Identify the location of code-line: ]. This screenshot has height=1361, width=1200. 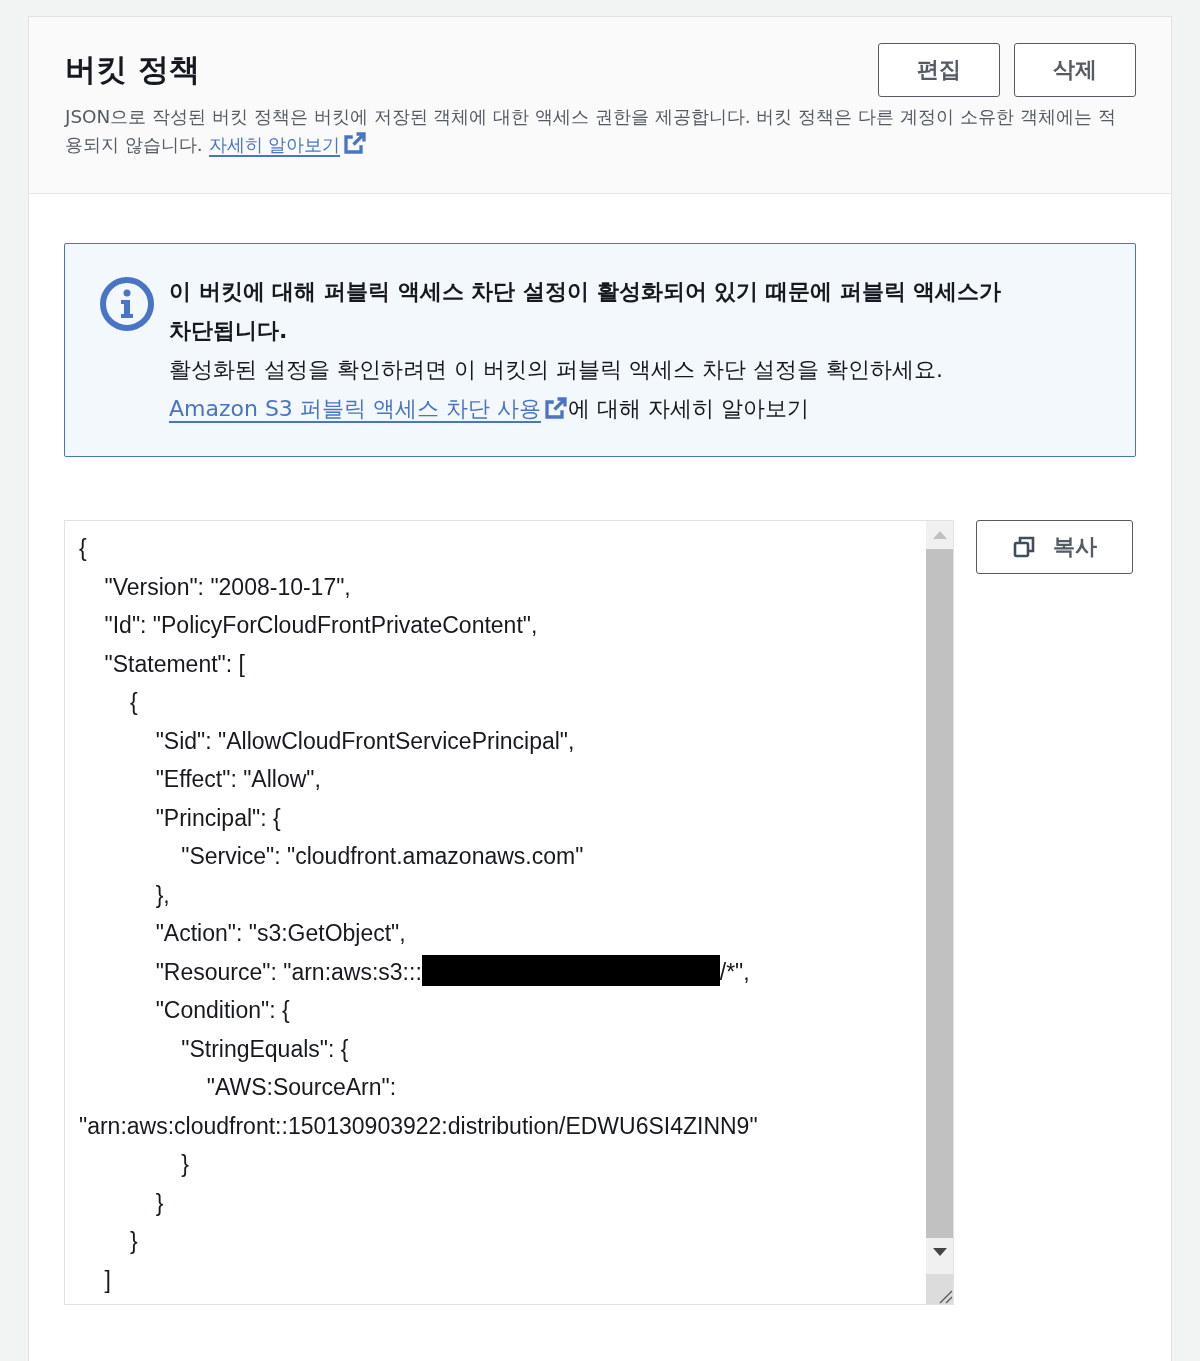
(107, 1280).